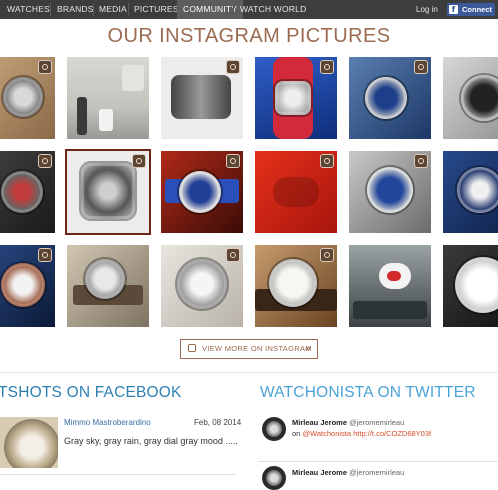  I want to click on facebook-connect-button: f Connect, so click(471, 9).